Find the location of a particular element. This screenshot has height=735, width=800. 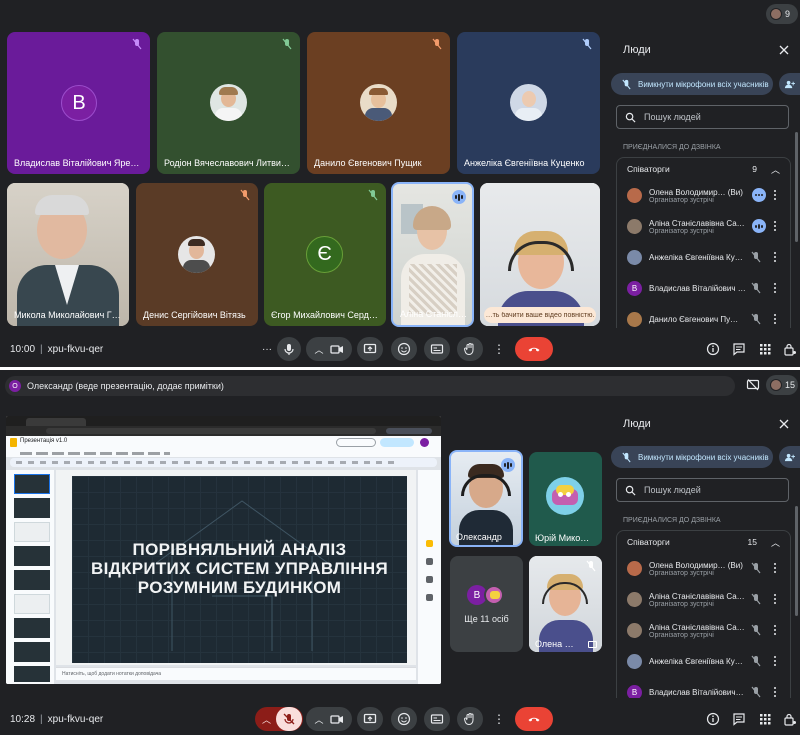

mic-button is located at coordinates (289, 349).